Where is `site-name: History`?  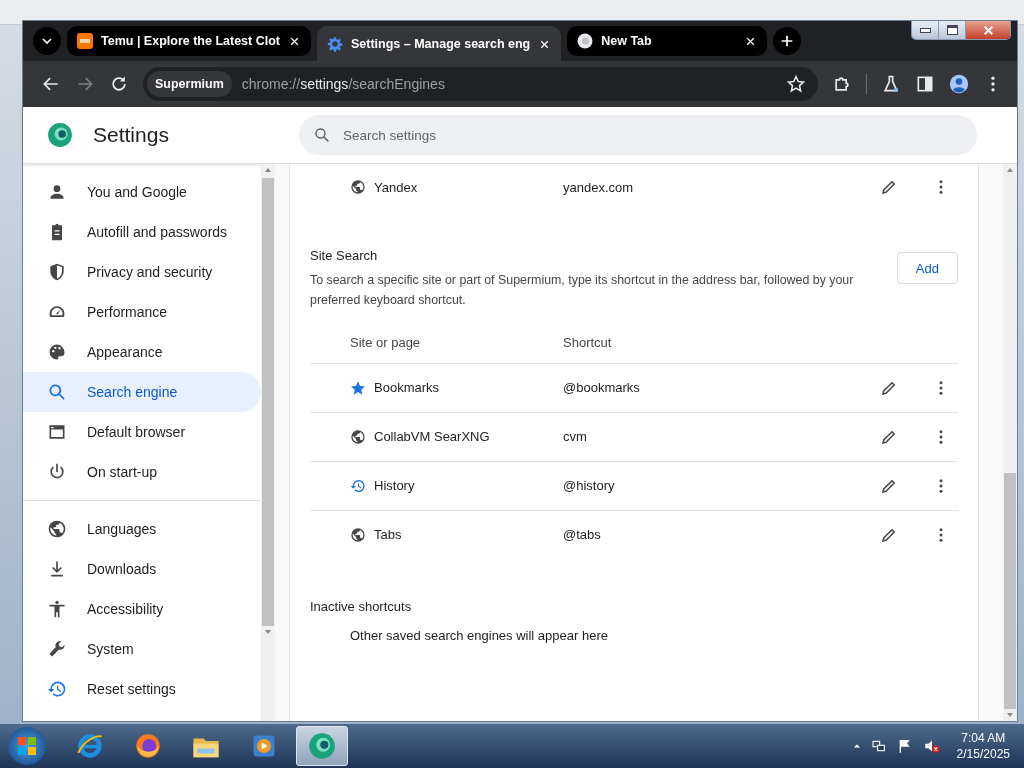
site-name: History is located at coordinates (394, 486).